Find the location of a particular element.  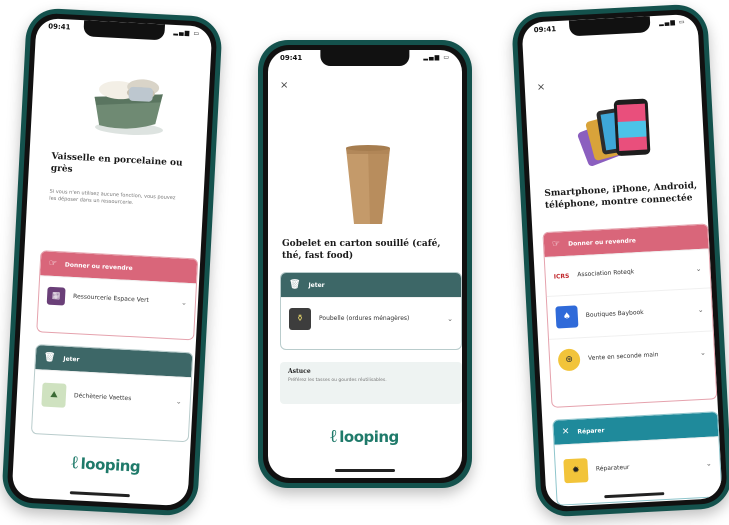

shop-thumb-icon: ▦ is located at coordinates (56, 296).